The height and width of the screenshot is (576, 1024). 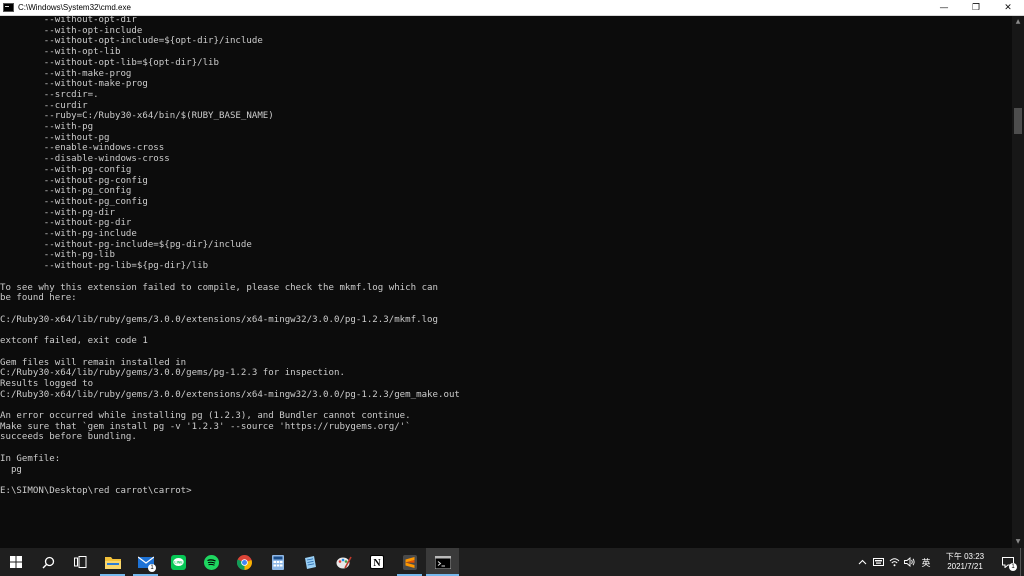 I want to click on notification-count: 1, so click(x=1013, y=567).